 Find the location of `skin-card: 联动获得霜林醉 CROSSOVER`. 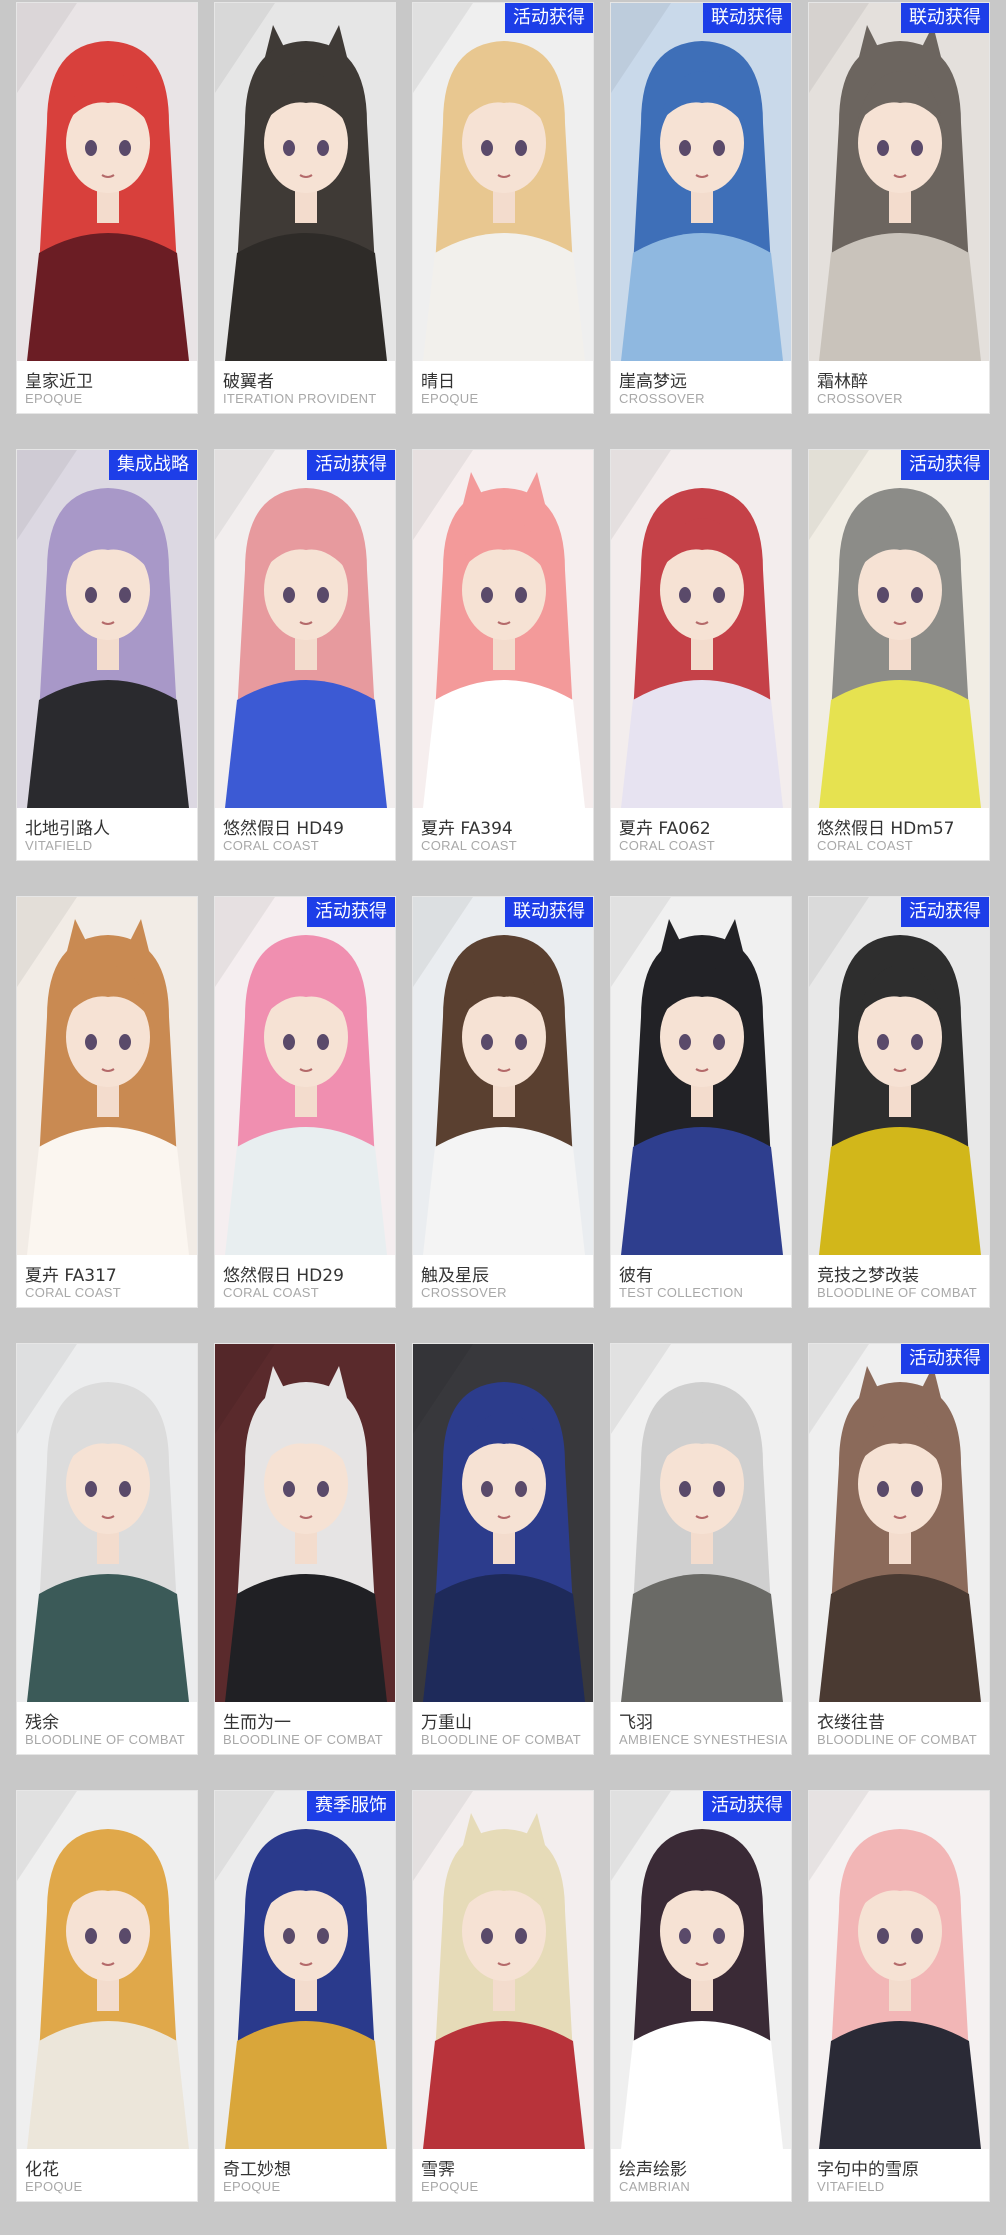

skin-card: 联动获得霜林醉 CROSSOVER is located at coordinates (899, 208).